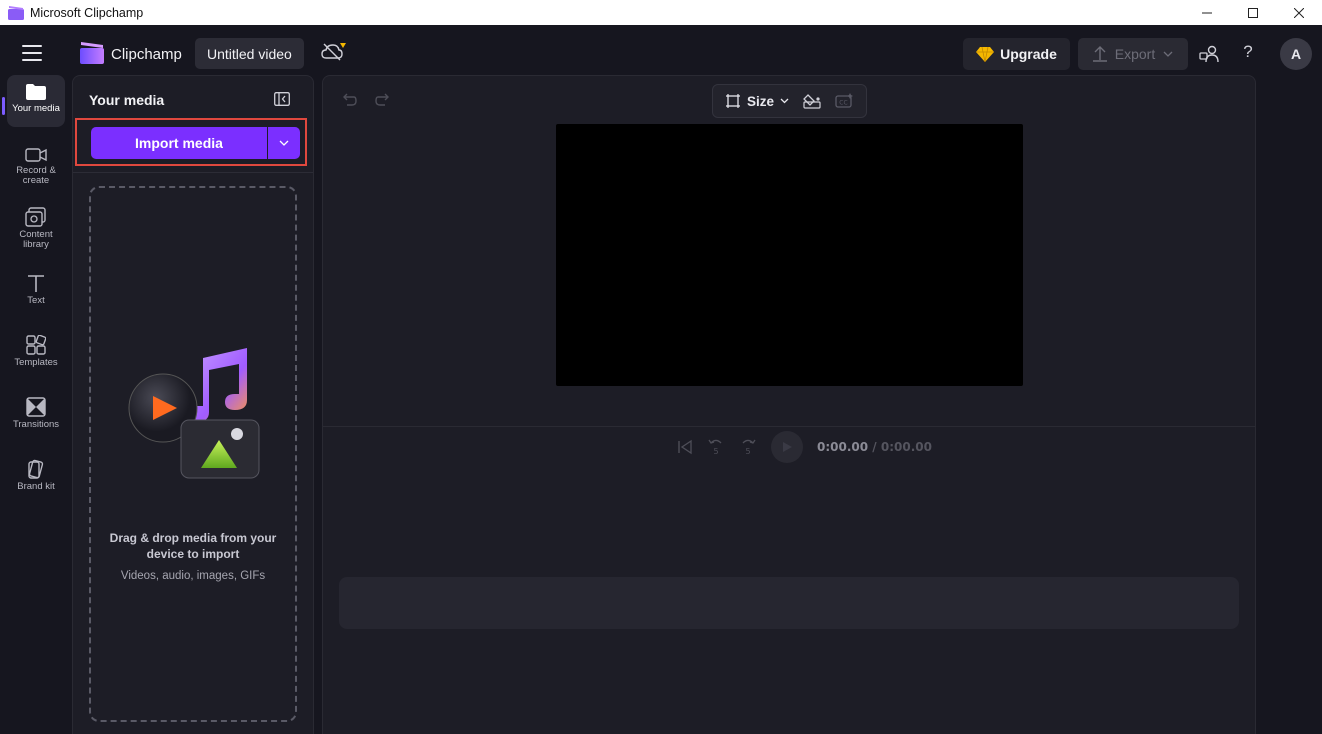  I want to click on export-button: Export, so click(1133, 54).